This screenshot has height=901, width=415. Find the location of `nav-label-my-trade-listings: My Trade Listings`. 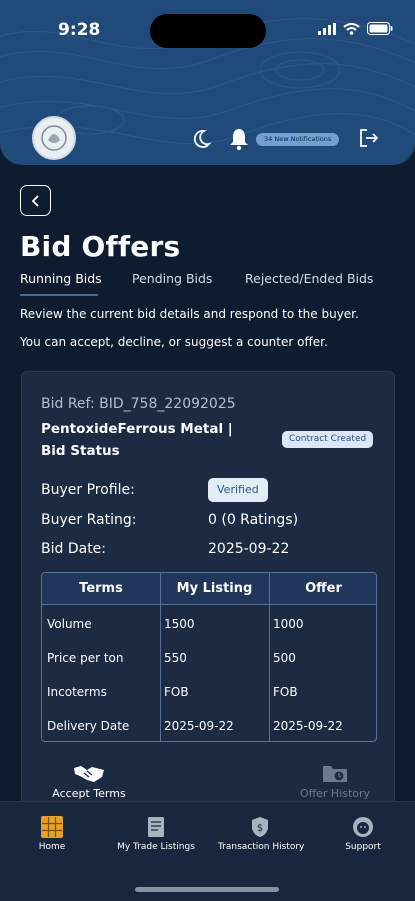

nav-label-my-trade-listings: My Trade Listings is located at coordinates (156, 847).